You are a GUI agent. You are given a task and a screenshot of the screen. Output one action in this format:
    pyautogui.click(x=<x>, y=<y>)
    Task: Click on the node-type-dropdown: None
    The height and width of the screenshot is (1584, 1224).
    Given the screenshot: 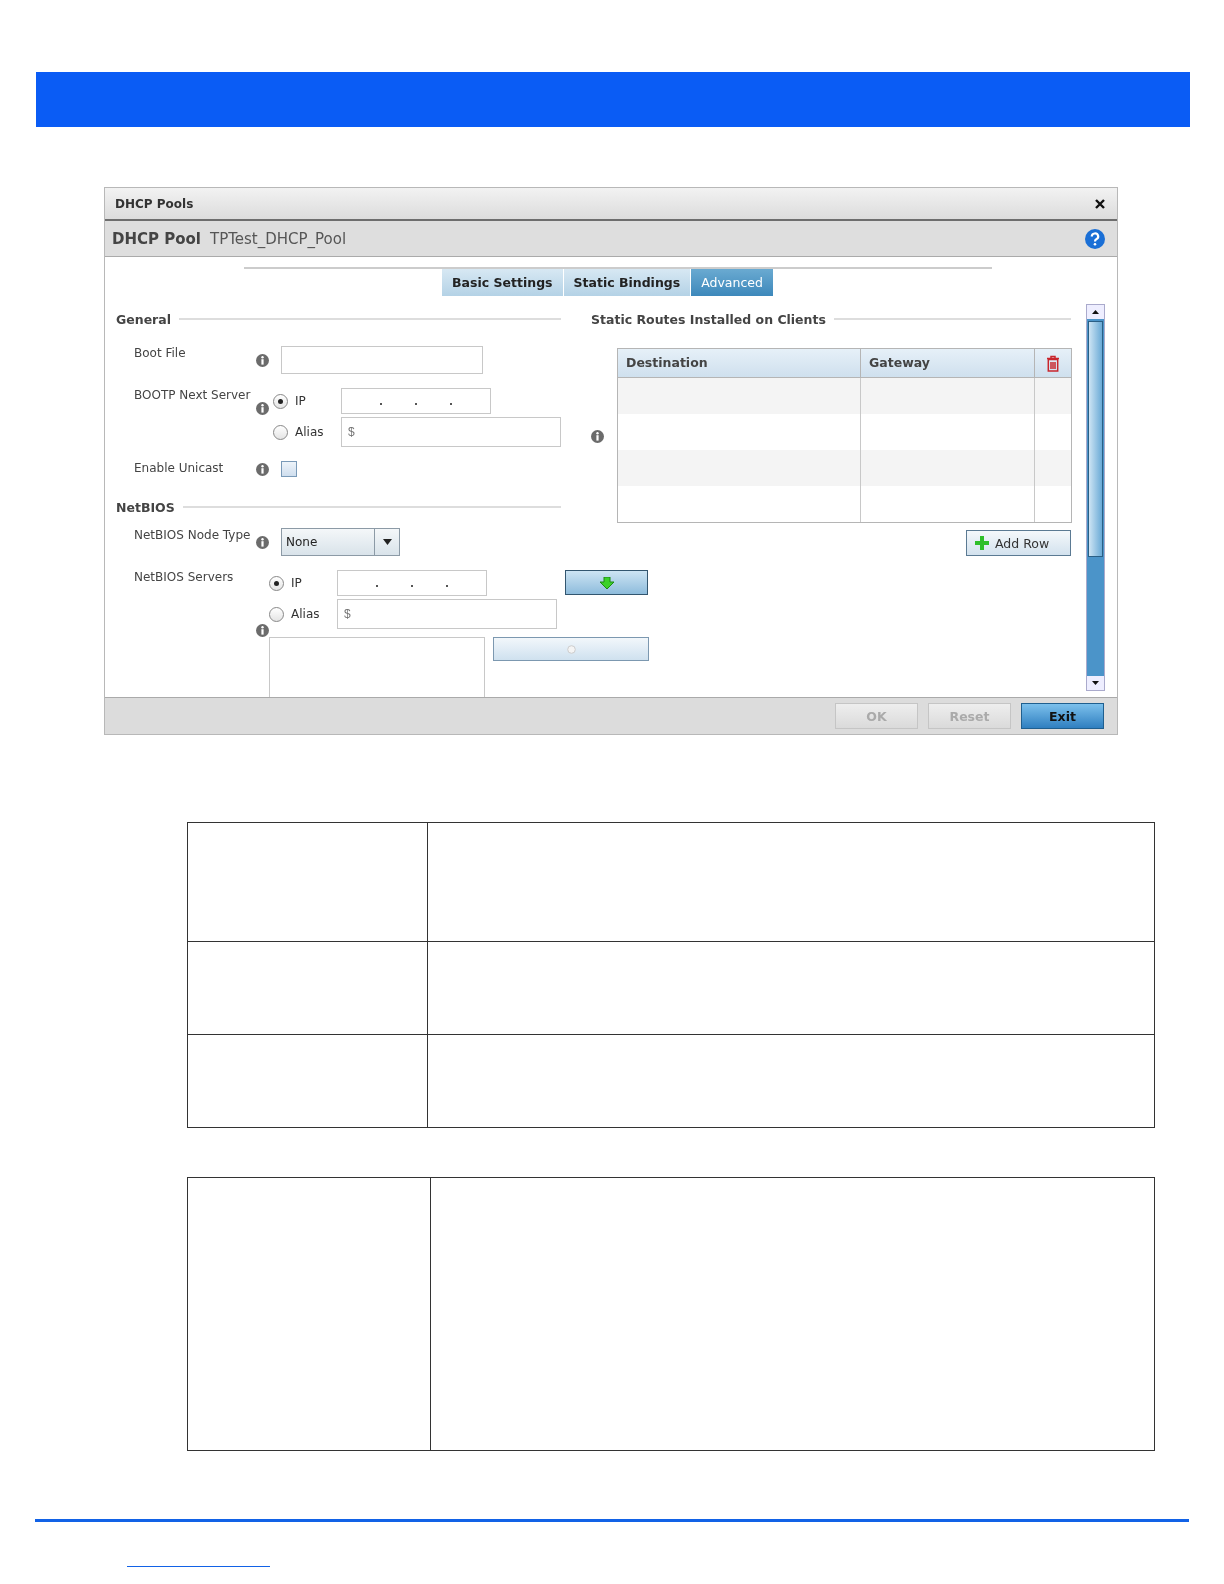 What is the action you would take?
    pyautogui.click(x=340, y=542)
    